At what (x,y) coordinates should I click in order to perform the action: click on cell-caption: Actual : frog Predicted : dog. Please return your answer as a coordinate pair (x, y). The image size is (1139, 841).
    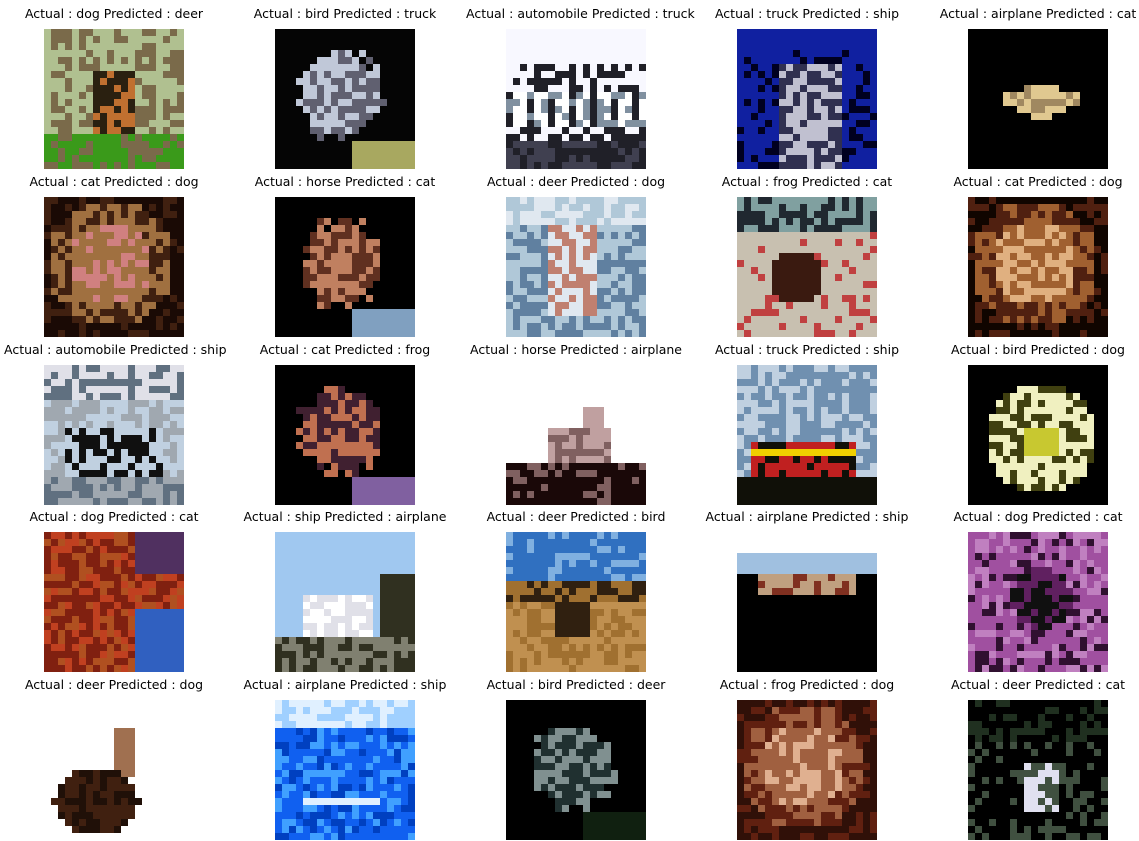
    Looking at the image, I should click on (807, 684).